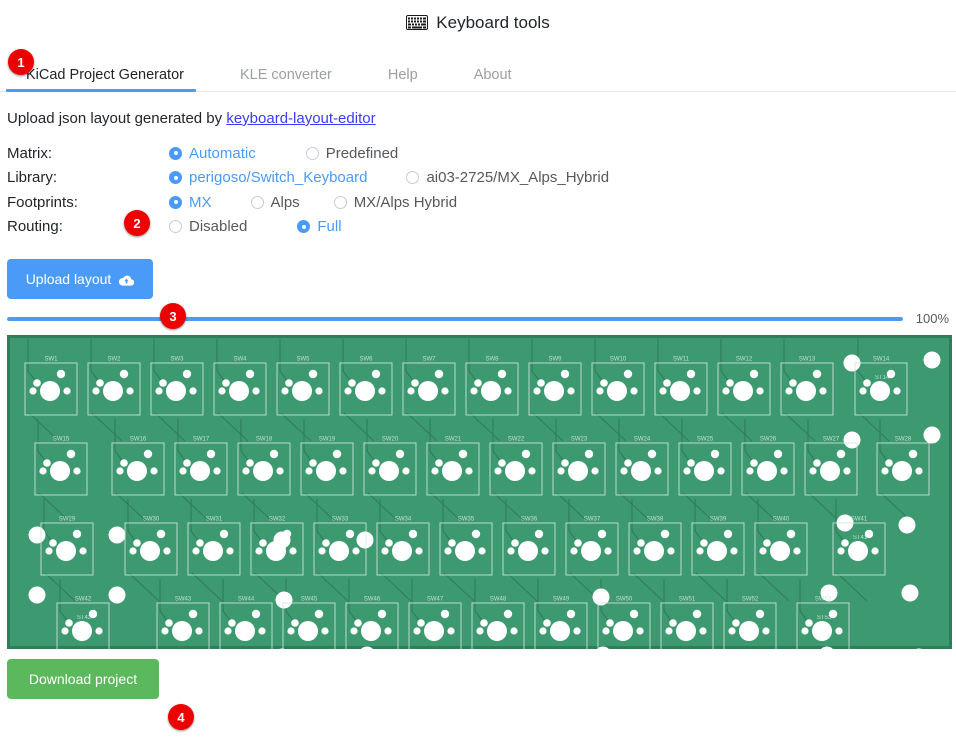  Describe the element at coordinates (455, 318) in the screenshot. I see `progress-fill` at that location.